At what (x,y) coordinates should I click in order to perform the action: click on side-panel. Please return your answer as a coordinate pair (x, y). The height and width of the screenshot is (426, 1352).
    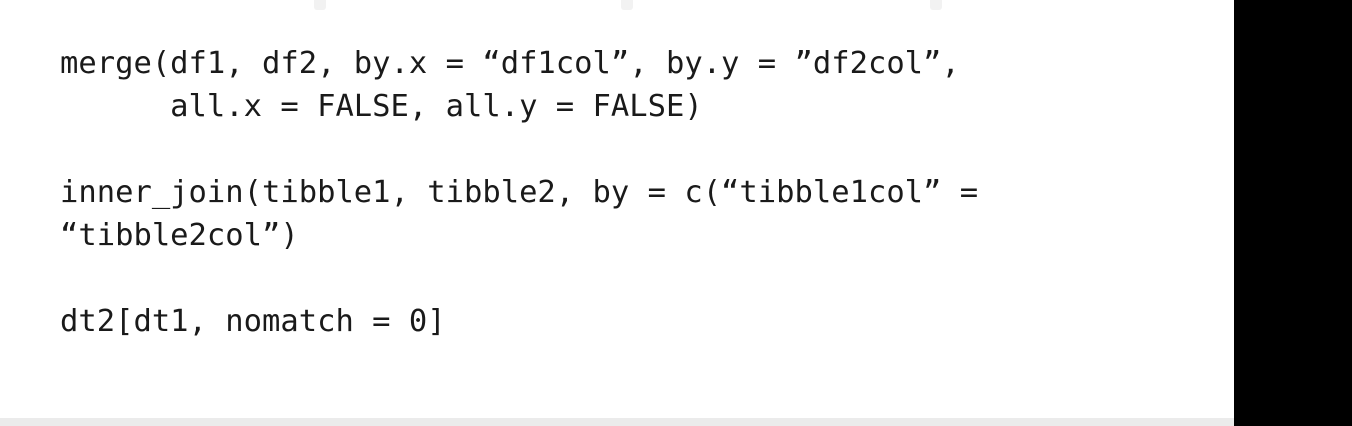
    Looking at the image, I should click on (1293, 213).